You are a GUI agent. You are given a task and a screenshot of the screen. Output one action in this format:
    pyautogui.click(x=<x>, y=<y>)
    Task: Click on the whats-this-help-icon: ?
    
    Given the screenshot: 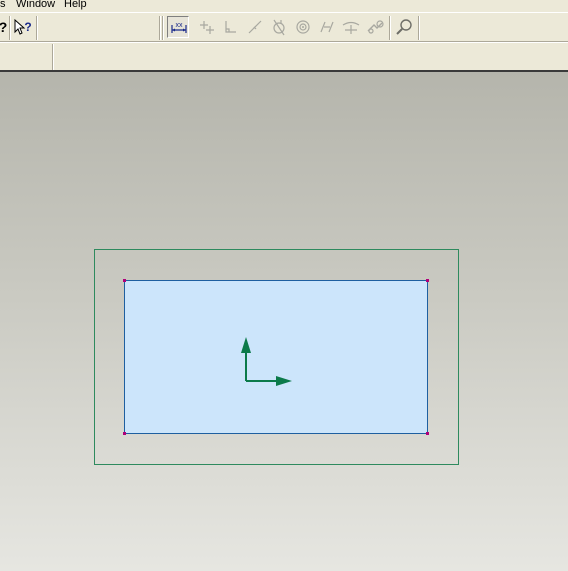 What is the action you would take?
    pyautogui.click(x=23, y=27)
    